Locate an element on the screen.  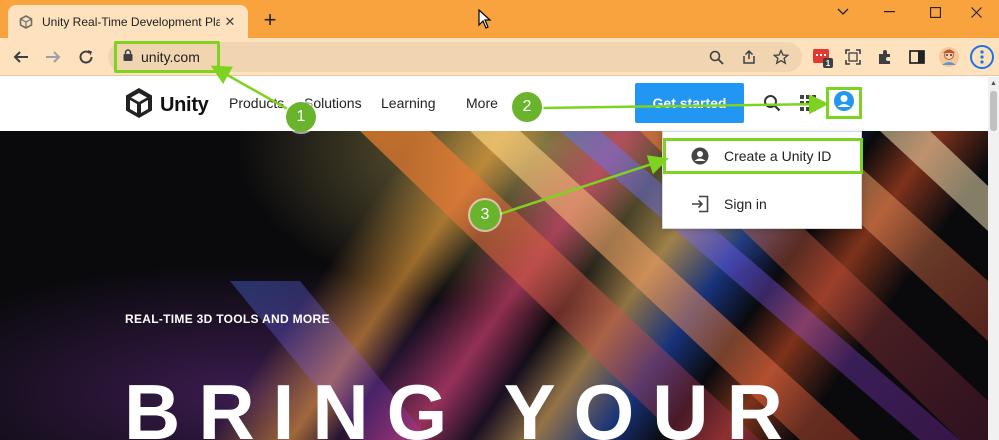
screen-capture-icon is located at coordinates (853, 57).